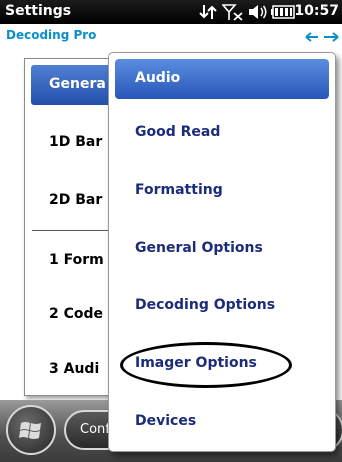 The width and height of the screenshot is (342, 462). What do you see at coordinates (76, 200) in the screenshot?
I see `menu-item-label: 2D Bar` at bounding box center [76, 200].